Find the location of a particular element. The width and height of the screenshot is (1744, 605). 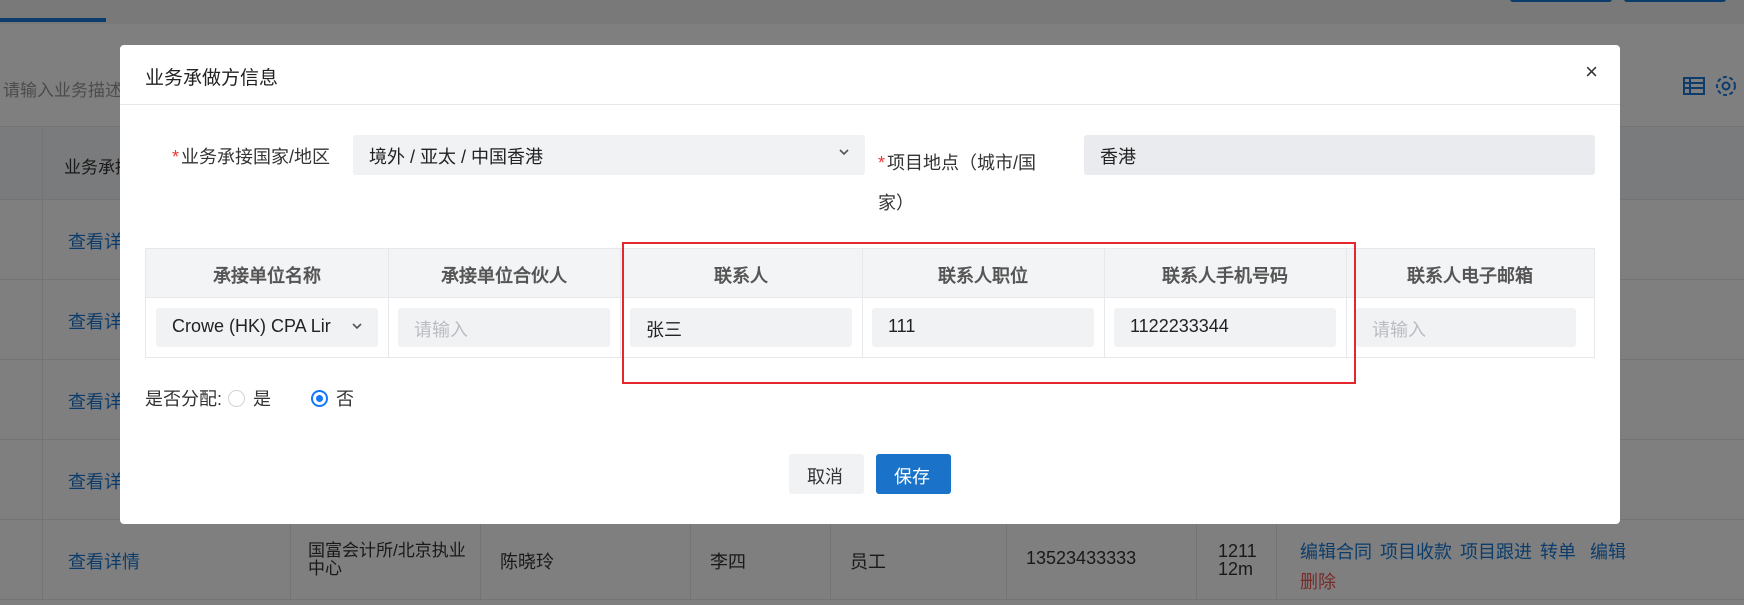

unit-partner-input: 请输入 is located at coordinates (504, 327).